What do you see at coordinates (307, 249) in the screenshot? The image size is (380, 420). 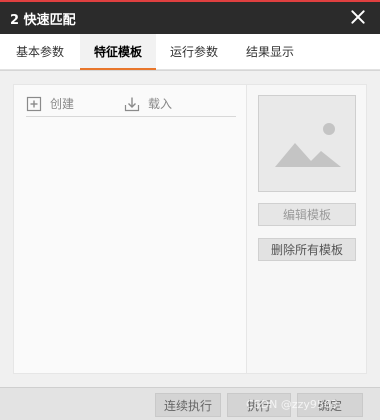 I see `delete-all-templates-button: 删除所有模板` at bounding box center [307, 249].